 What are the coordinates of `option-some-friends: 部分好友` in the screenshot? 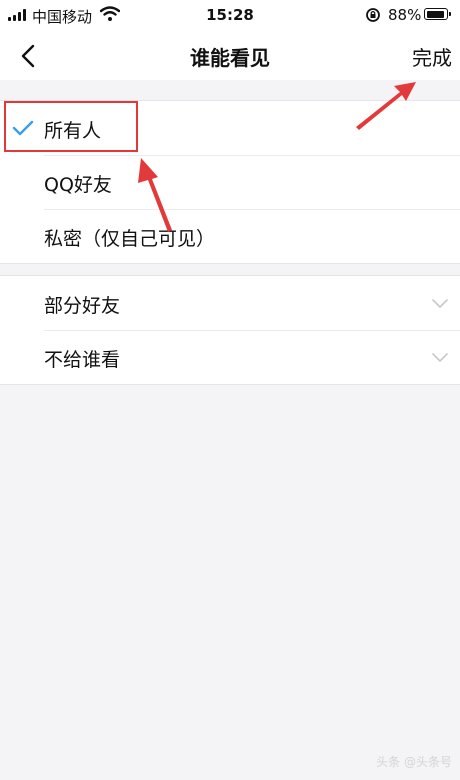 It's located at (230, 303).